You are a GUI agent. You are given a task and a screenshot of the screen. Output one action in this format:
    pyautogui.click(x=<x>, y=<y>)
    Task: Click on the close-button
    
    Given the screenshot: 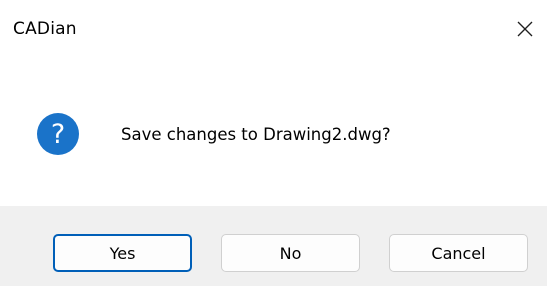 What is the action you would take?
    pyautogui.click(x=525, y=29)
    